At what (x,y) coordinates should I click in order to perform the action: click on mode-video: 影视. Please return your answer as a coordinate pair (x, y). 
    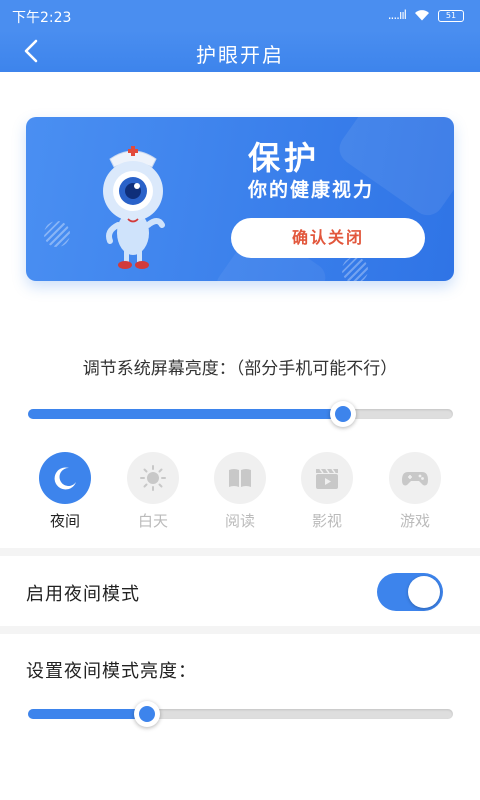
    Looking at the image, I should click on (327, 493).